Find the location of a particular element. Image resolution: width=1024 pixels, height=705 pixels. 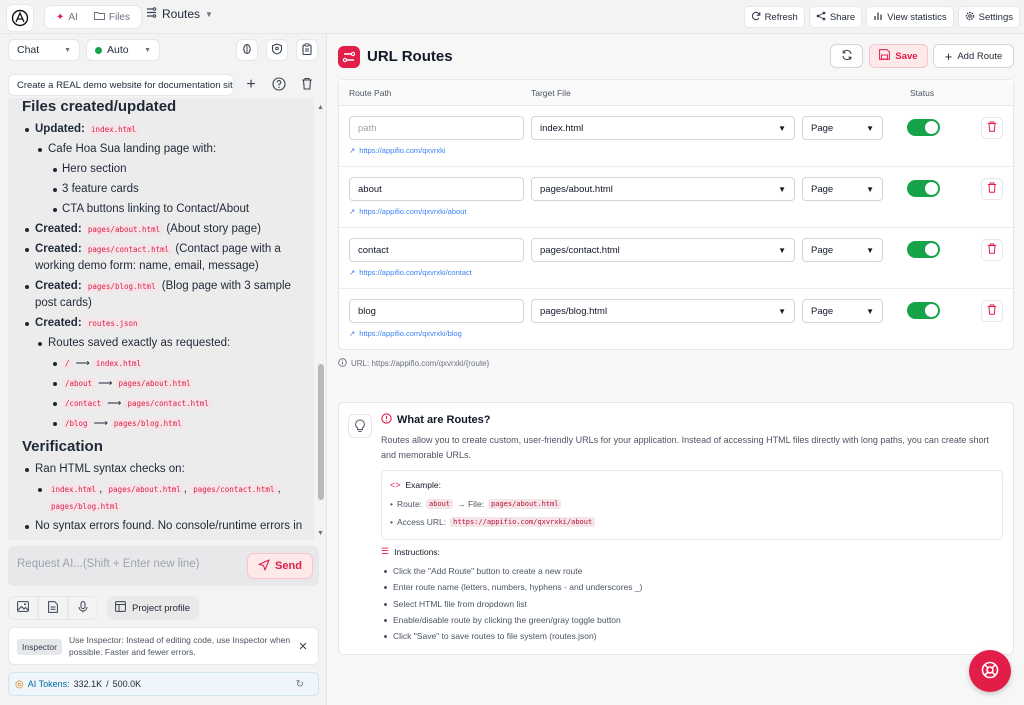

save-button: Save is located at coordinates (898, 56).